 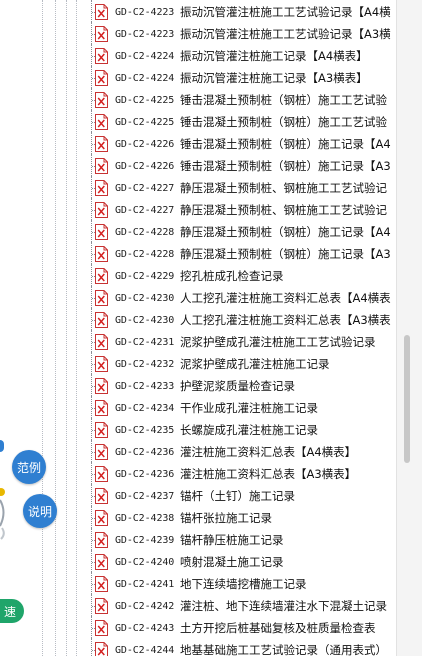 I want to click on file-list-item: GD-C2-4244 地基基础施工工艺试验记录（通用表式）, so click(x=240, y=647).